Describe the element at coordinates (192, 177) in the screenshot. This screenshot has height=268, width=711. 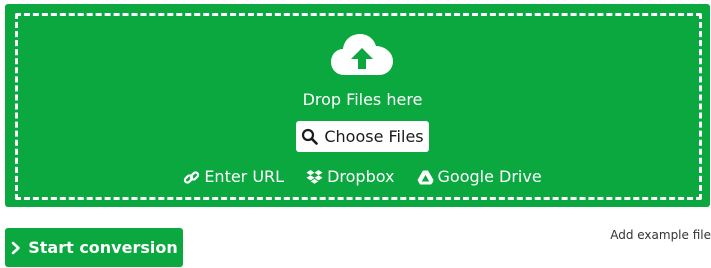
I see `link-icon` at that location.